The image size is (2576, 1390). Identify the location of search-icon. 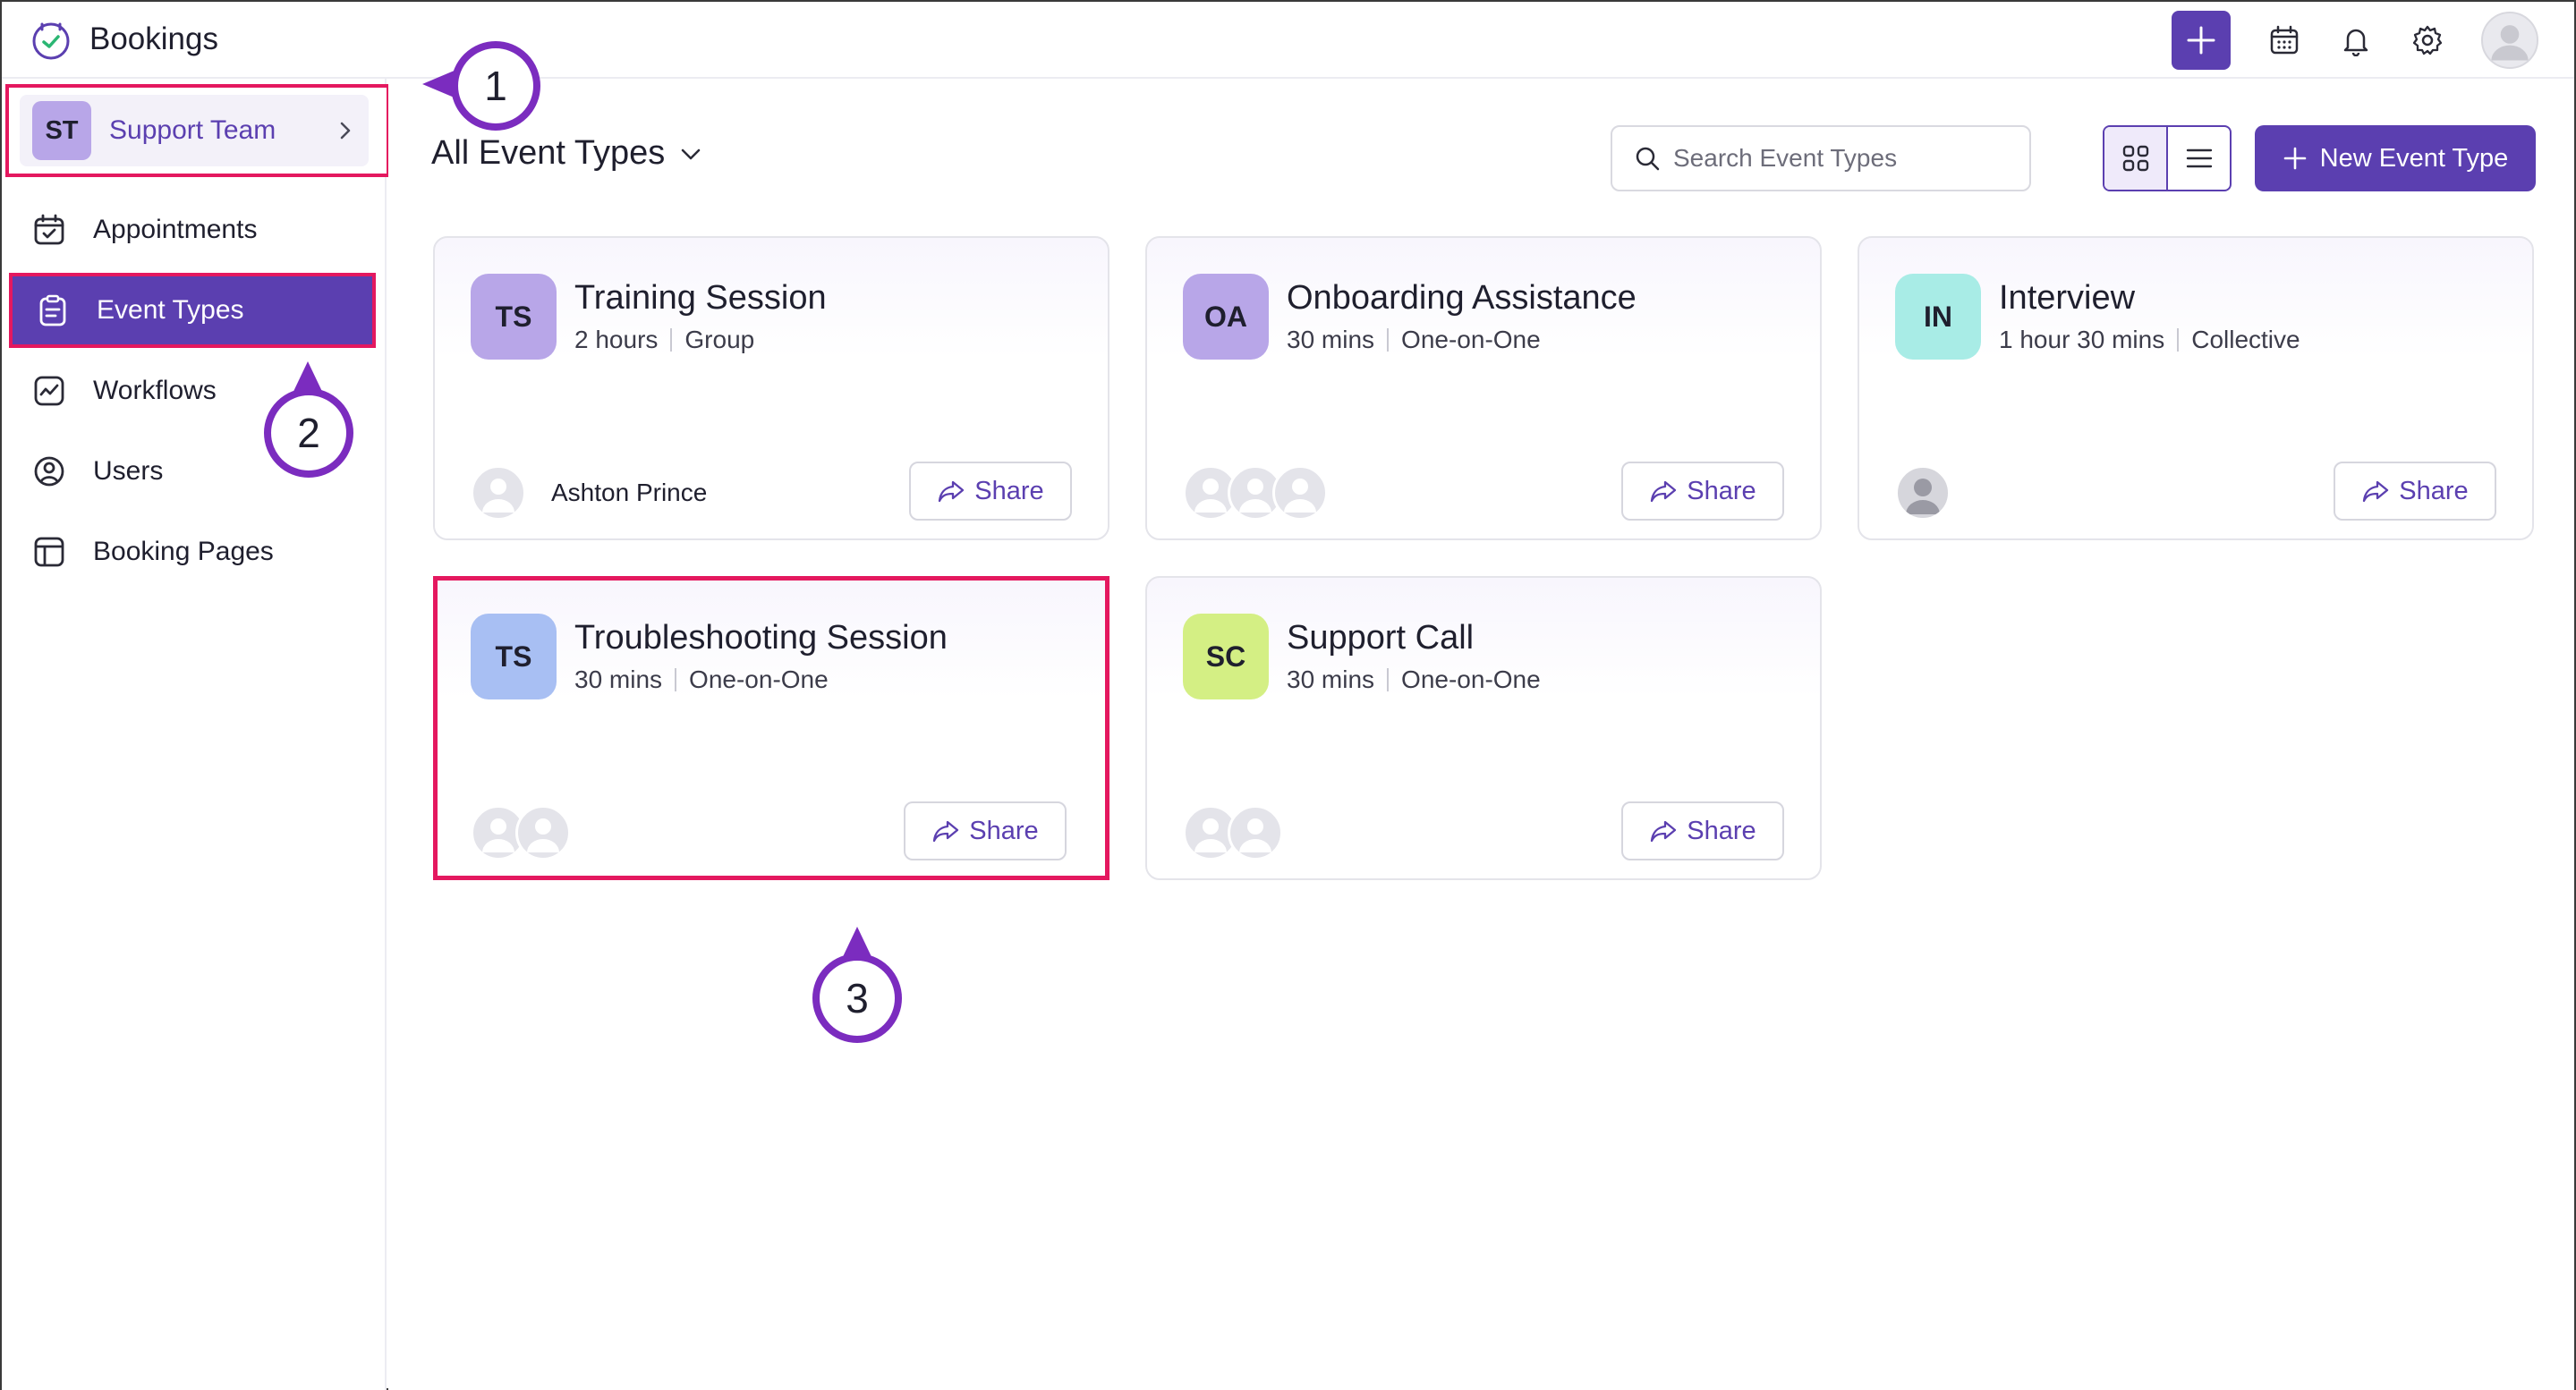
(1648, 159).